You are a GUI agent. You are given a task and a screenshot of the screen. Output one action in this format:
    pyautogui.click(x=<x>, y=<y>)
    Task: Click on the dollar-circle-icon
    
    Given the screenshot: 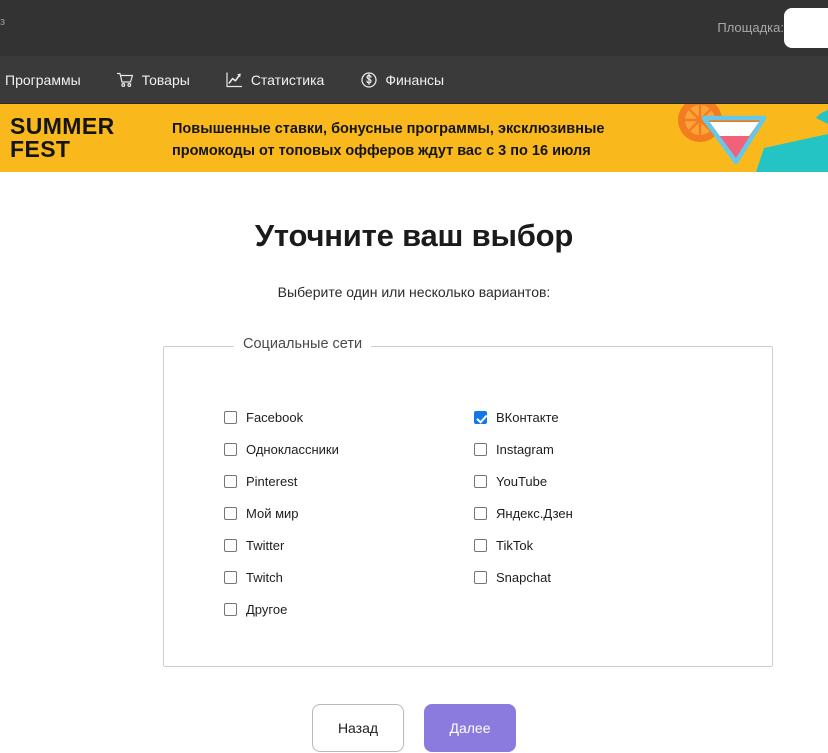 What is the action you would take?
    pyautogui.click(x=368, y=80)
    